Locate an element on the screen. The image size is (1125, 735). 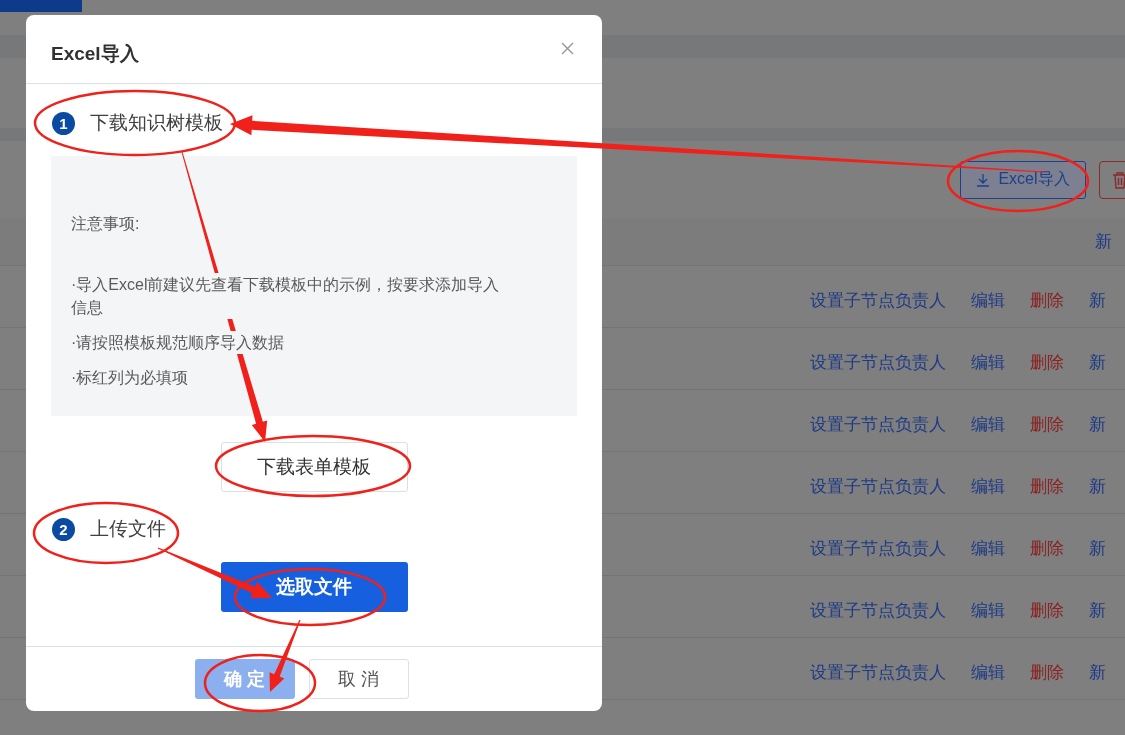
close-icon is located at coordinates (567, 48).